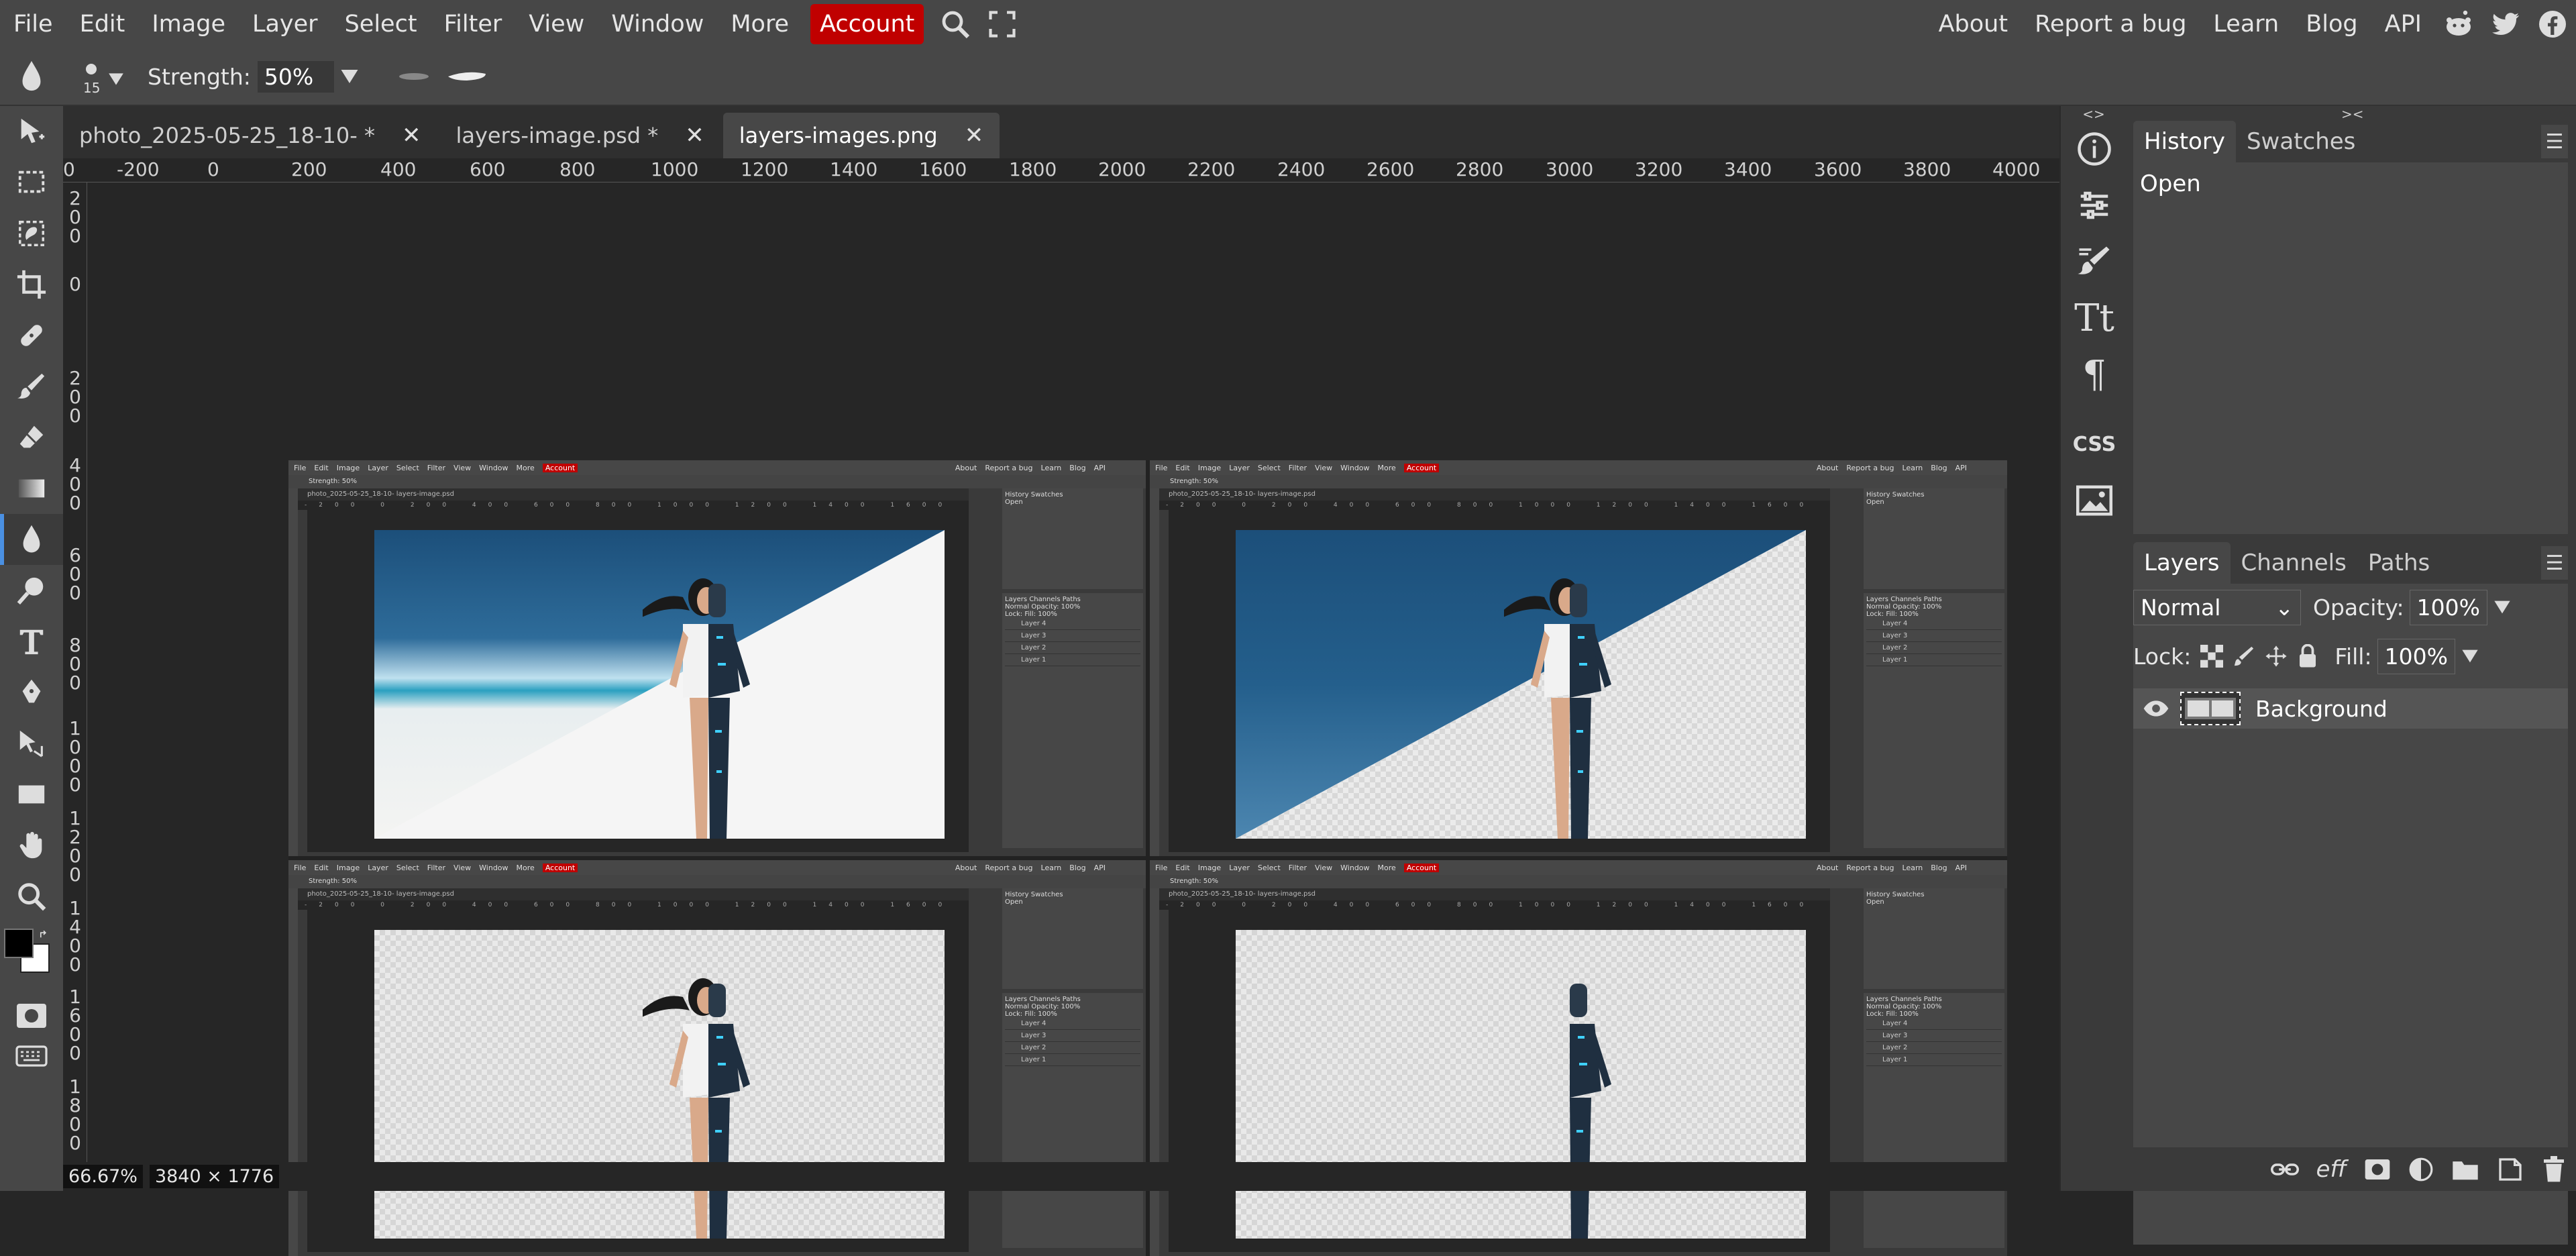 Image resolution: width=2576 pixels, height=1256 pixels. What do you see at coordinates (2301, 141) in the screenshot?
I see `tab-swatches: Swatches` at bounding box center [2301, 141].